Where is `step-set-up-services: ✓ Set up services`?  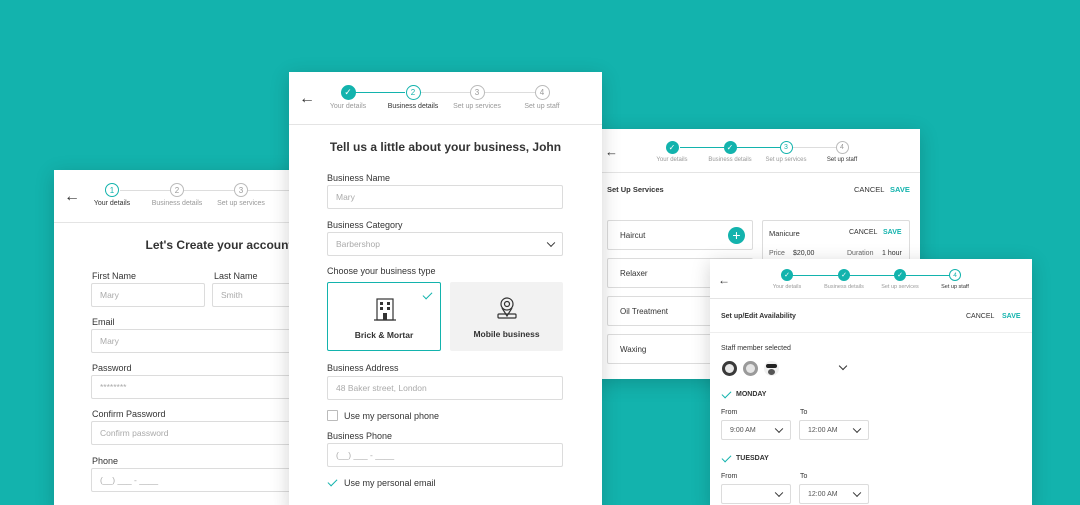 step-set-up-services: ✓ Set up services is located at coordinates (900, 279).